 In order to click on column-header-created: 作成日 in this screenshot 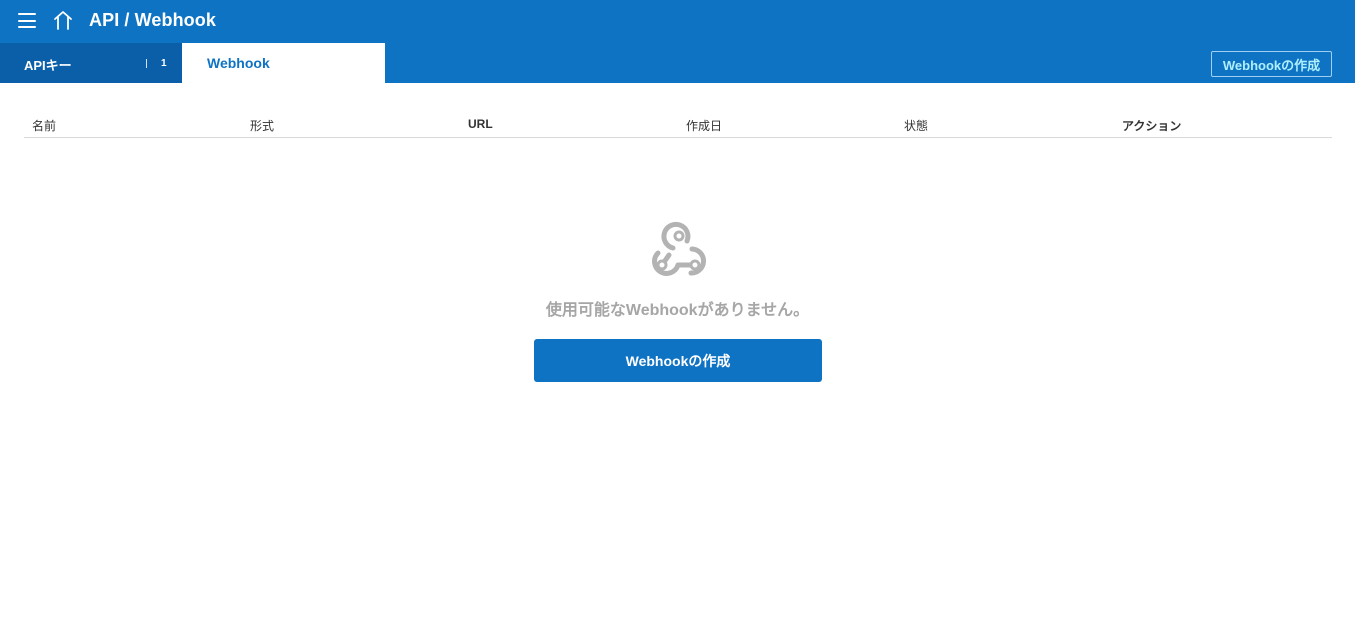, I will do `click(704, 125)`.